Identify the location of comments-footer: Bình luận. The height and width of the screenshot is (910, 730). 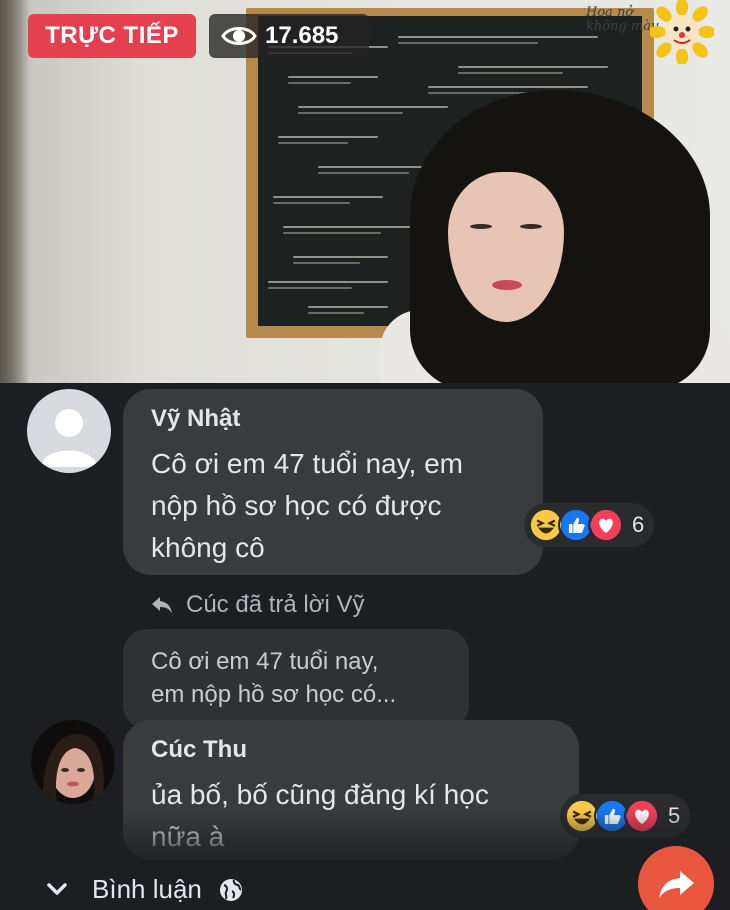
(365, 885).